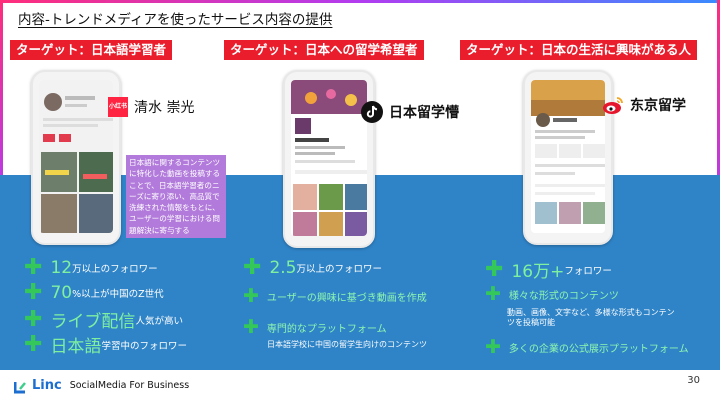 This screenshot has height=405, width=720. I want to click on feature-text: 専門的なプラットフォーム, so click(326, 329).